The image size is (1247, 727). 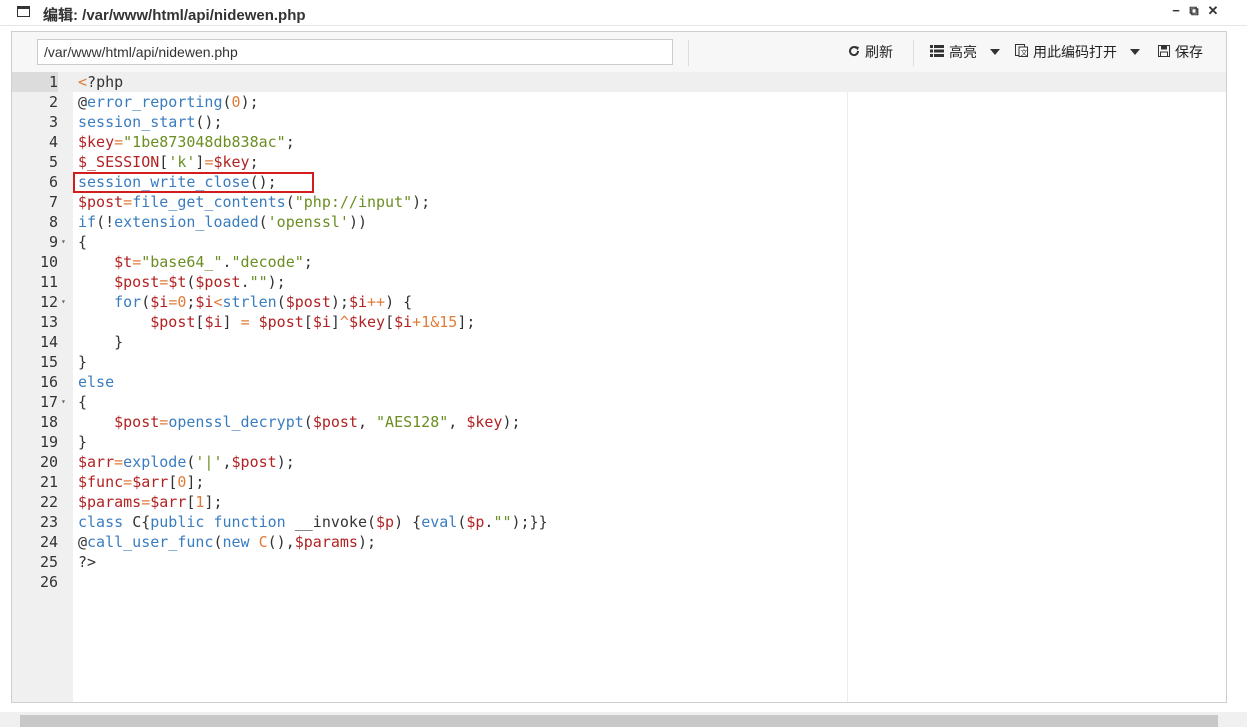 I want to click on horizontal-scrollbar, so click(x=623, y=719).